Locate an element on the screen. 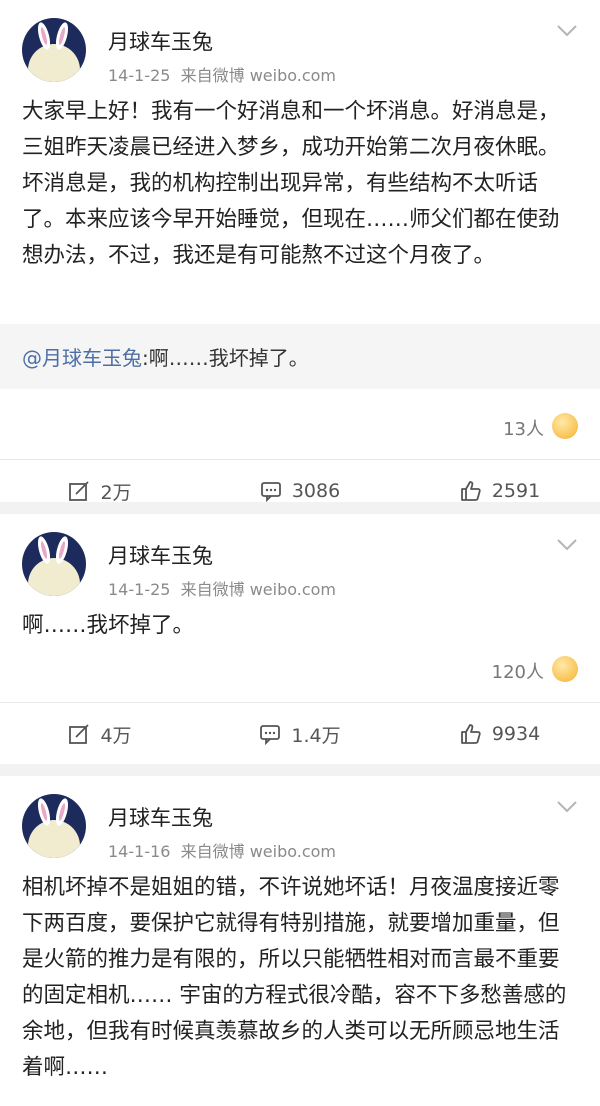  action-bar: 2万 3086 2591 is located at coordinates (300, 490).